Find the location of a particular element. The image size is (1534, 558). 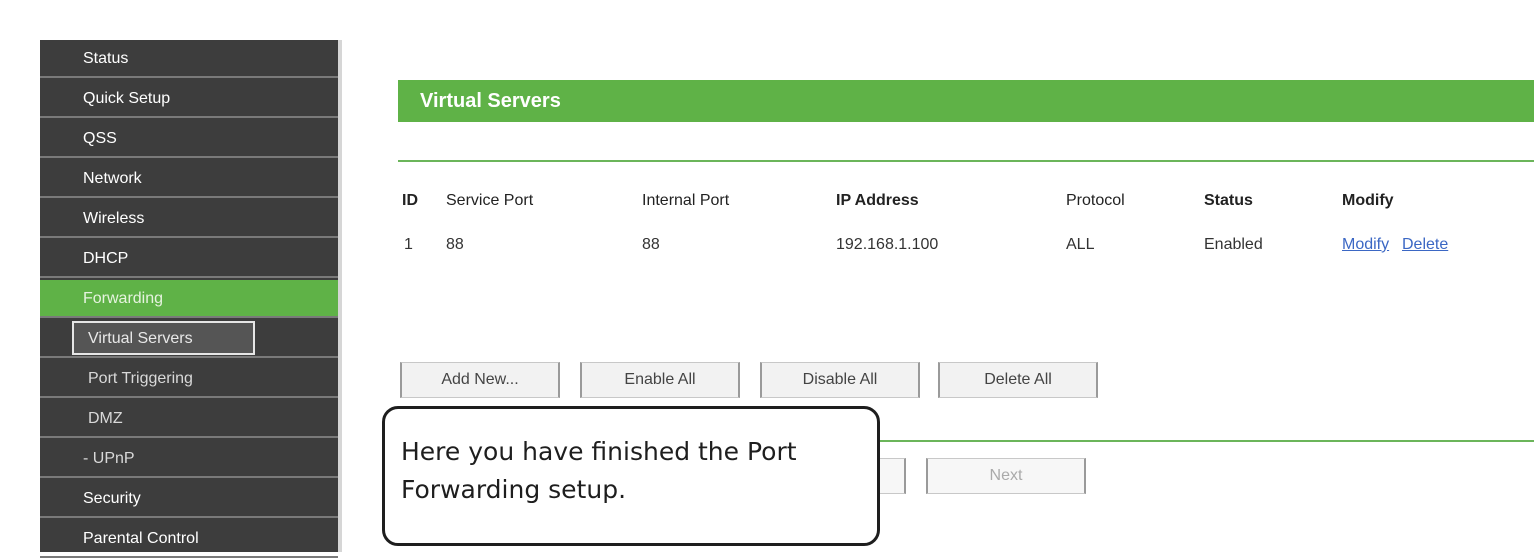

delete-all-button: Delete All is located at coordinates (1018, 380).